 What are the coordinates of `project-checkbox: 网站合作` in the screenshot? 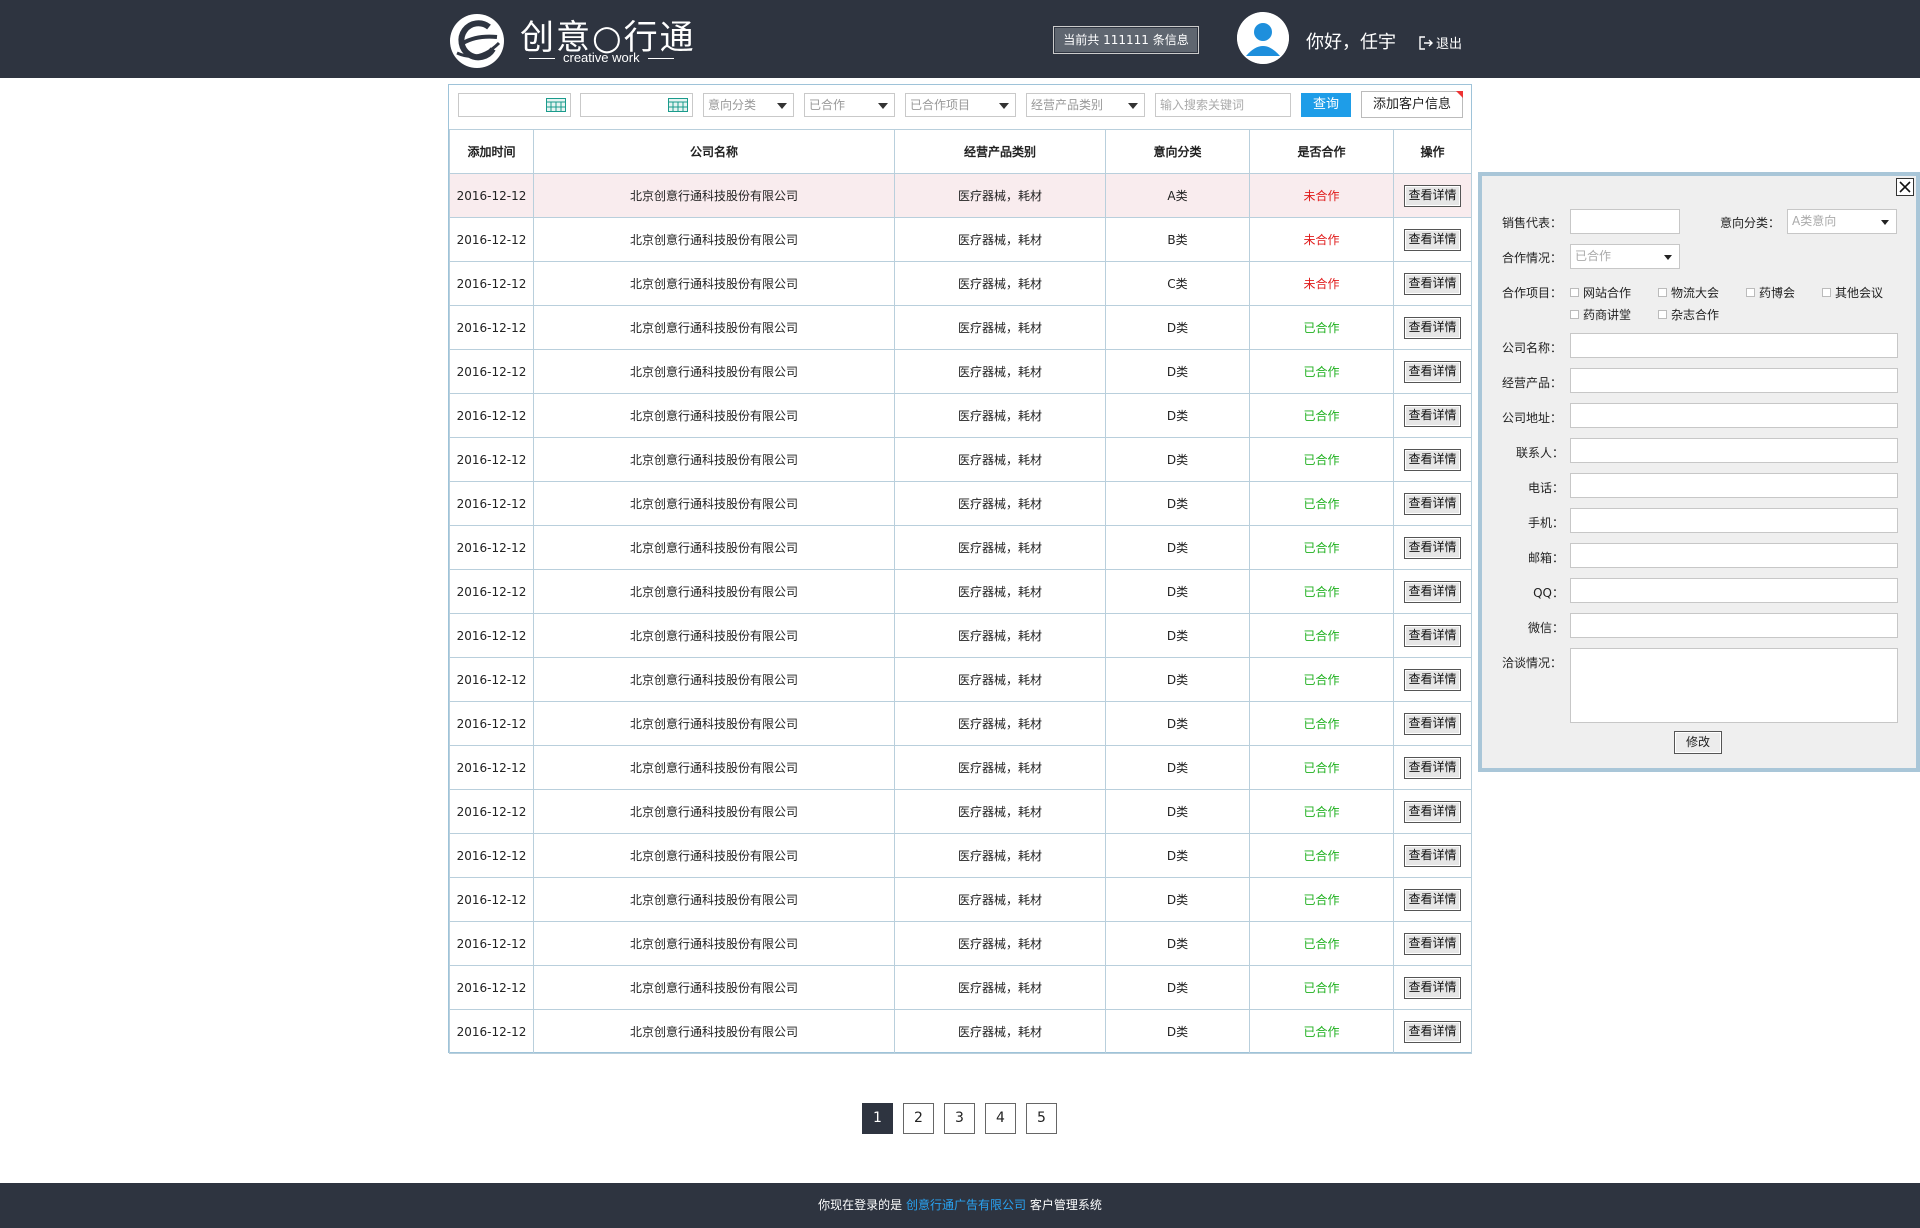 It's located at (1600, 292).